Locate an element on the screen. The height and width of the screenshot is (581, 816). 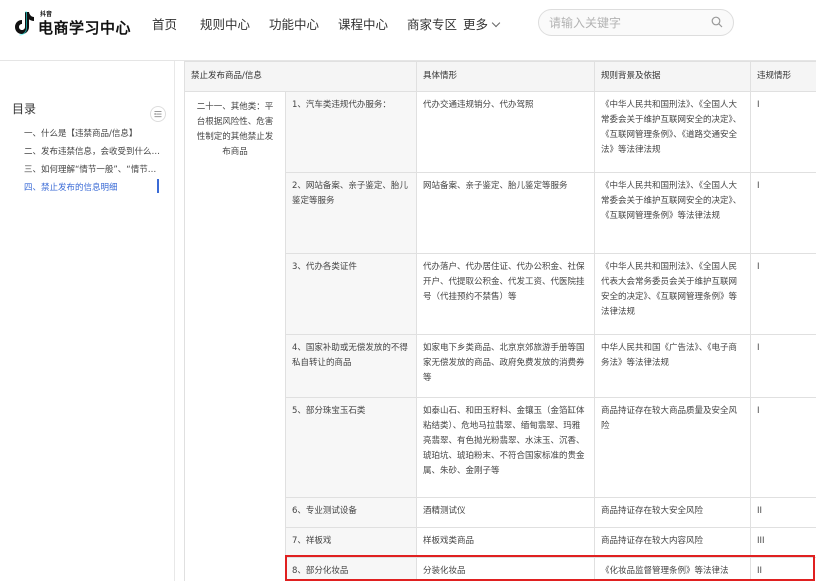
detail-cell: 网站备案、亲子鉴定、胎儿鉴定等服务 is located at coordinates (505, 213).